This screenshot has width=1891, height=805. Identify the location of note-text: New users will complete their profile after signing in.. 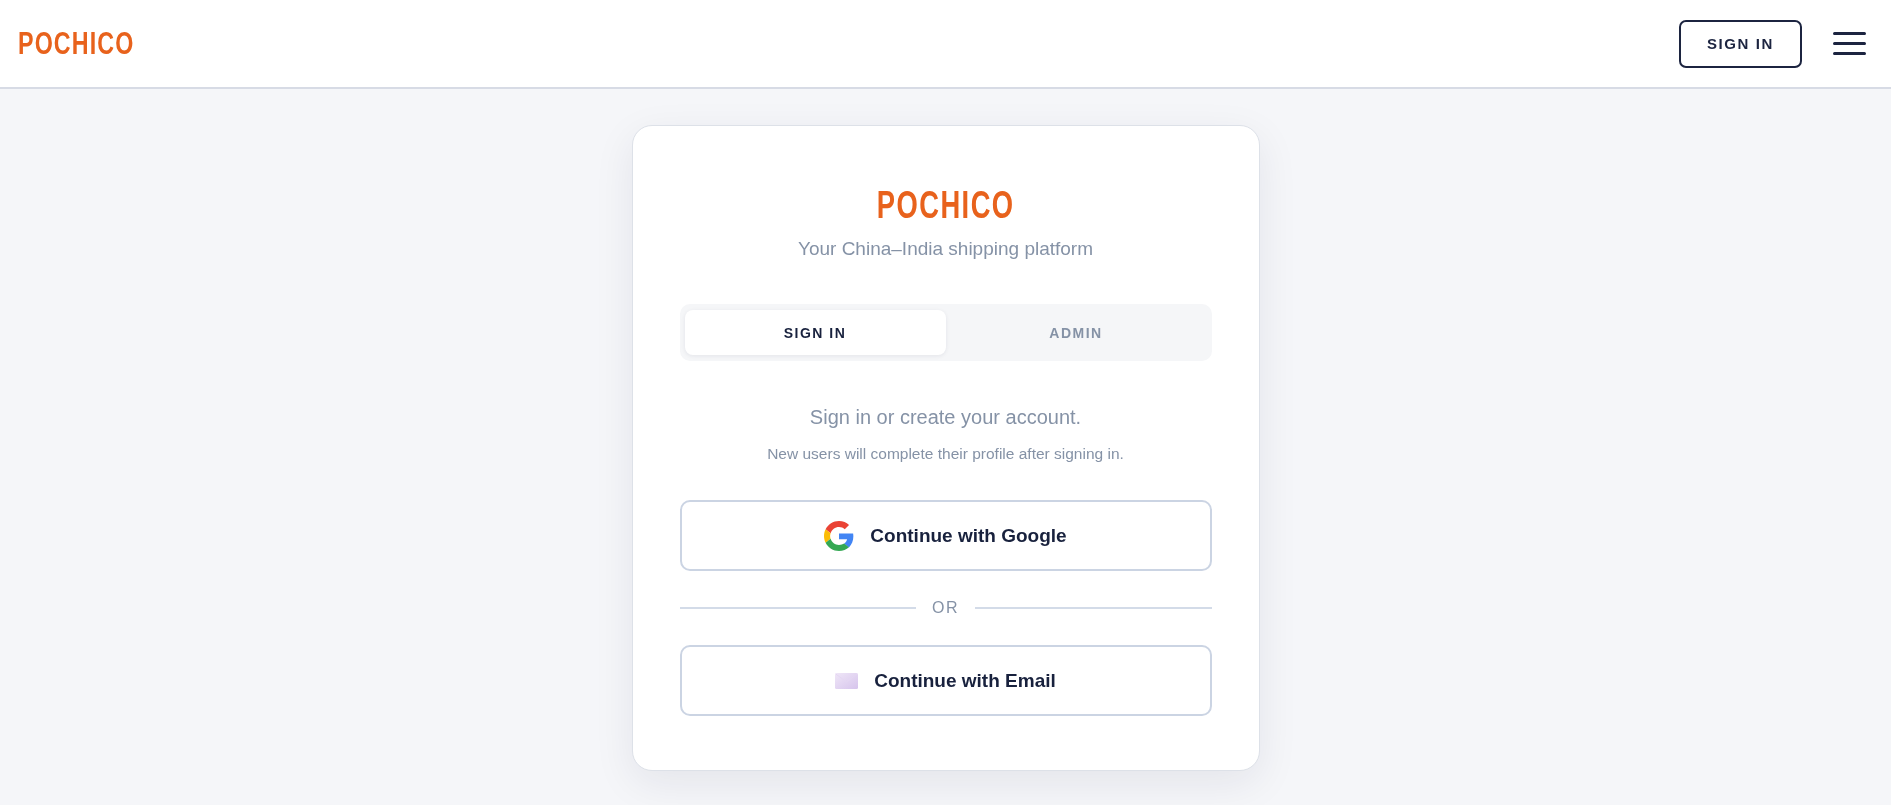
(945, 454).